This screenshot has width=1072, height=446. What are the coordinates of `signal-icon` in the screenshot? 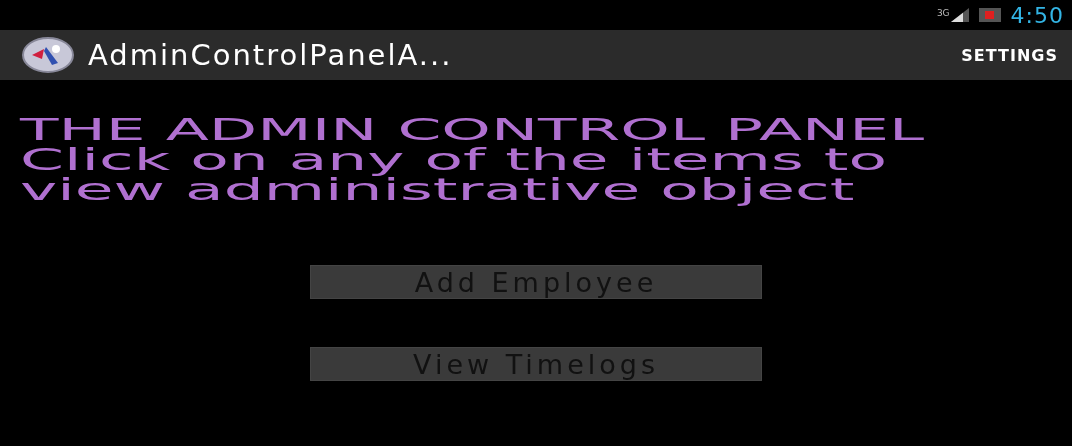 It's located at (959, 15).